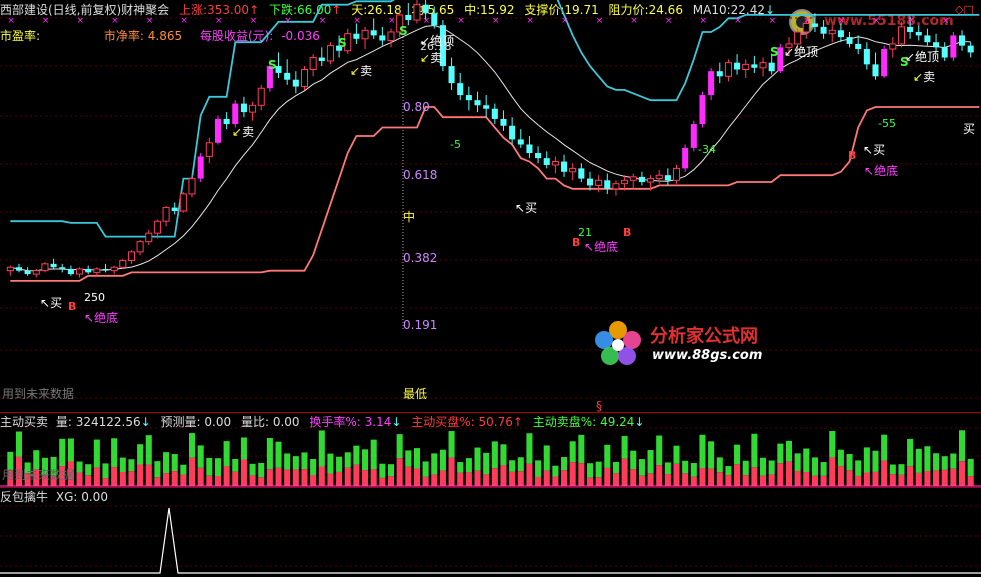  Describe the element at coordinates (517, 422) in the screenshot. I see `buy-pct-arrow-icon: ↑` at that location.